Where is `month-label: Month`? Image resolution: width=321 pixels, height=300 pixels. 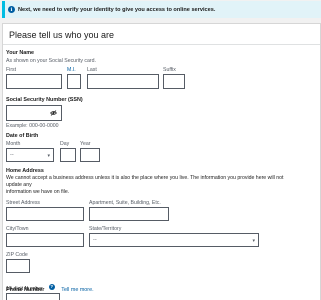
month-label: Month is located at coordinates (13, 144).